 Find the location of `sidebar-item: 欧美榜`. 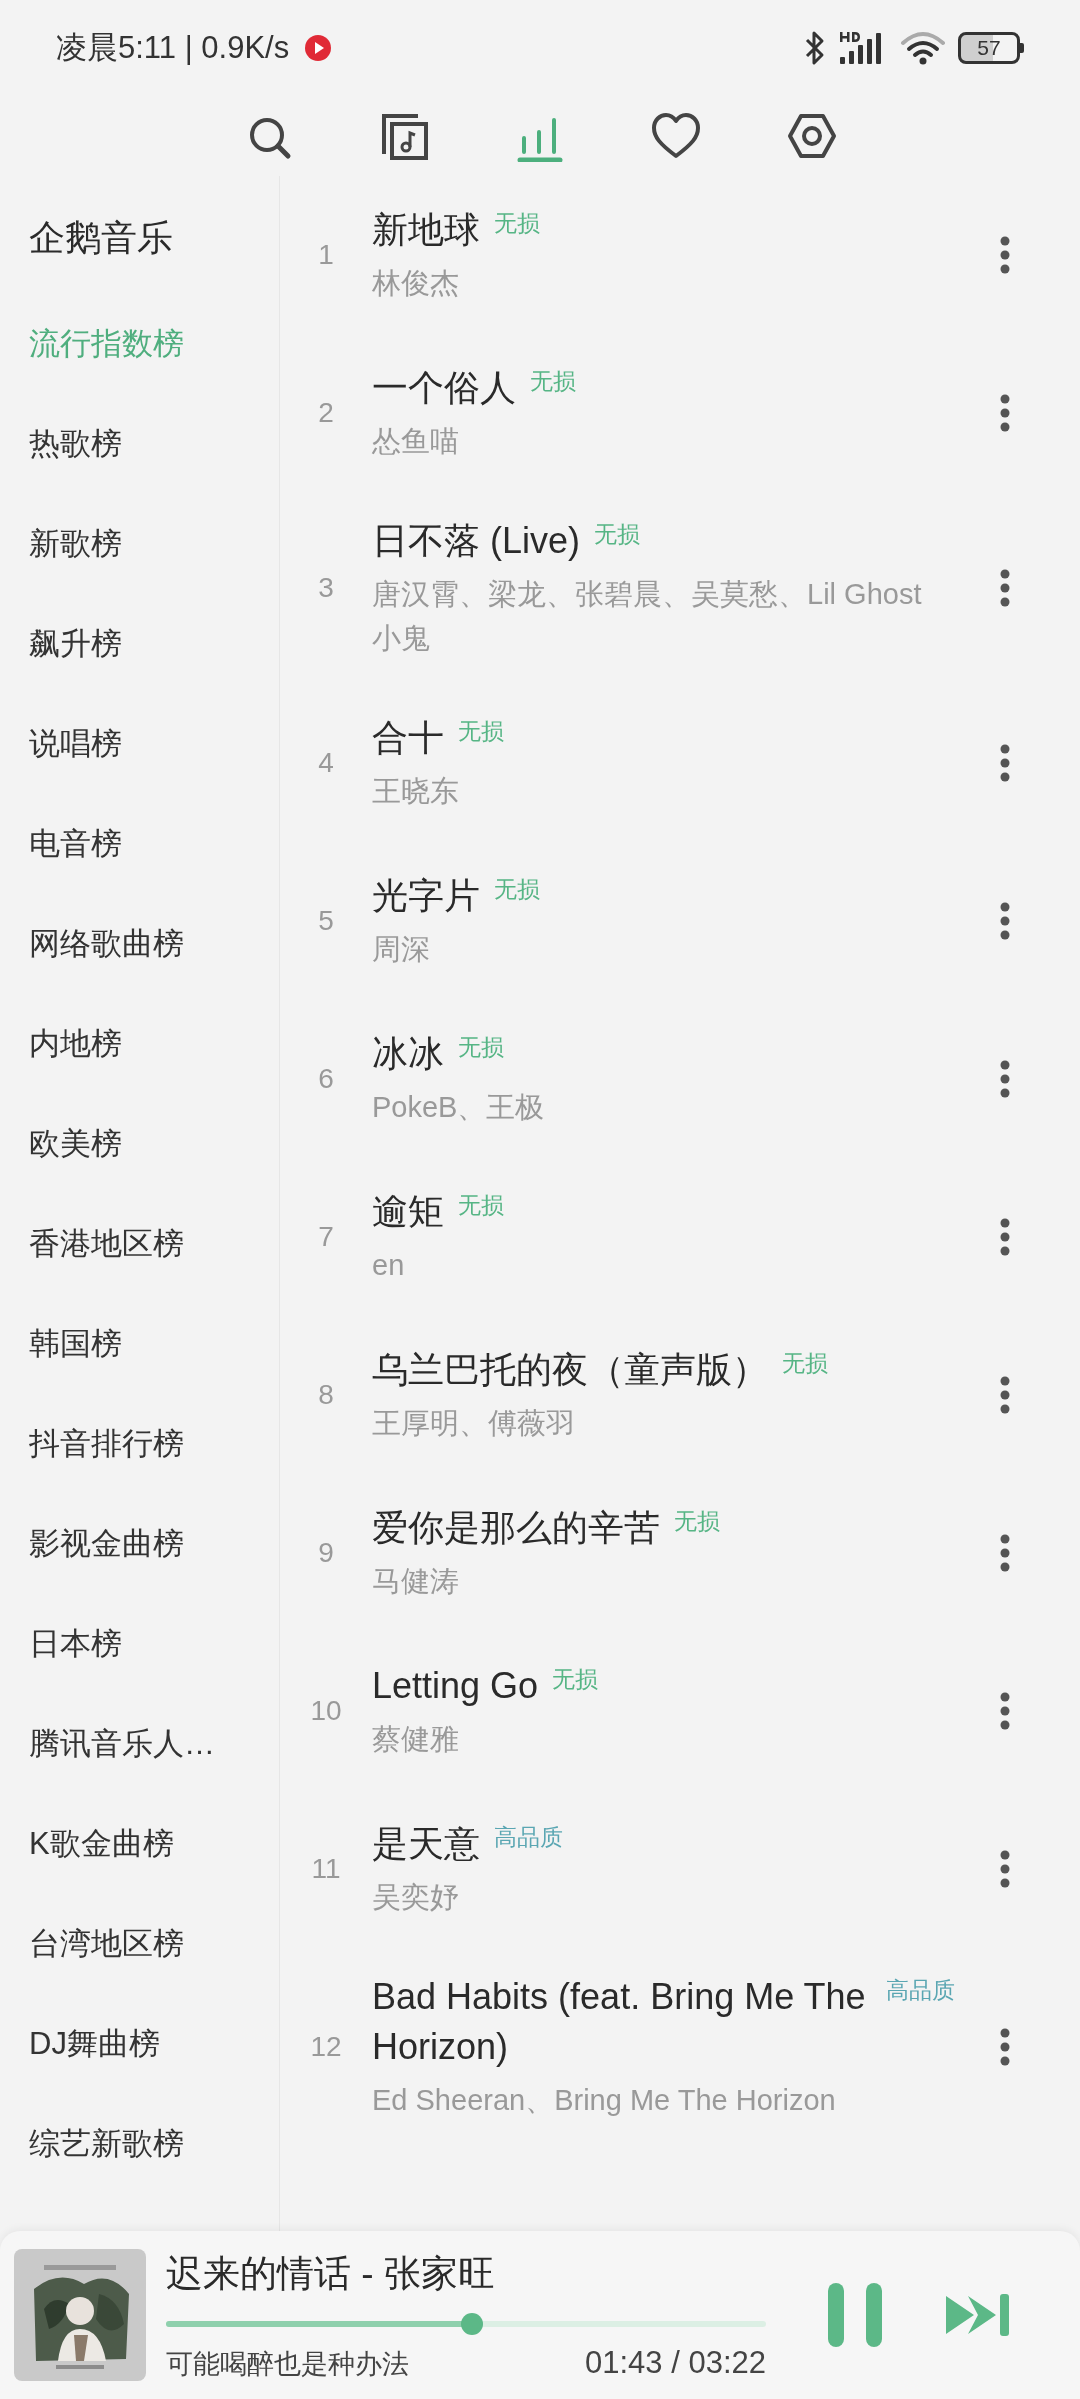

sidebar-item: 欧美榜 is located at coordinates (154, 1144).